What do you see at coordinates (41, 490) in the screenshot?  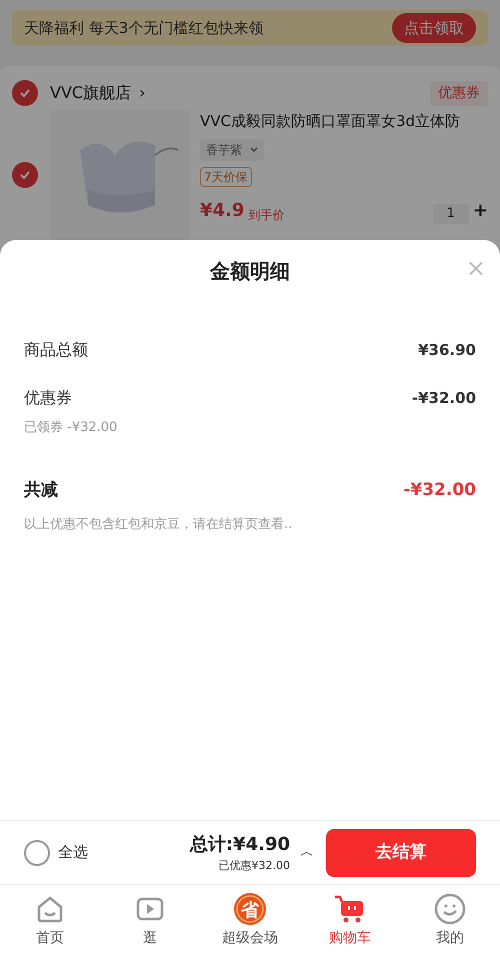 I see `row-label: 共减` at bounding box center [41, 490].